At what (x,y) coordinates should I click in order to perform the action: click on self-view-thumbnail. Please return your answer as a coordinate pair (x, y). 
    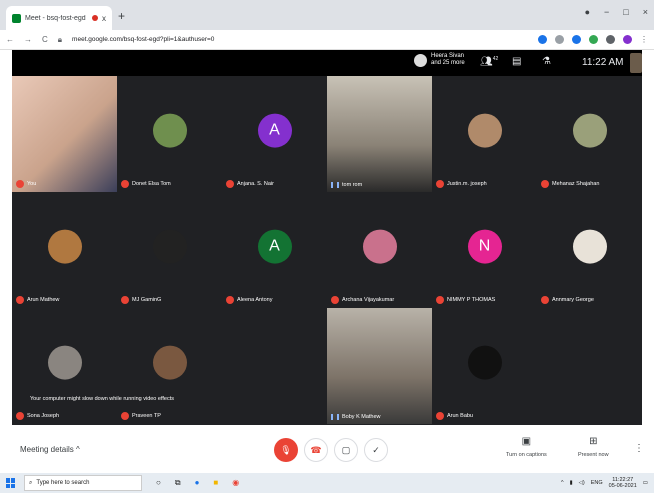
    Looking at the image, I should click on (636, 63).